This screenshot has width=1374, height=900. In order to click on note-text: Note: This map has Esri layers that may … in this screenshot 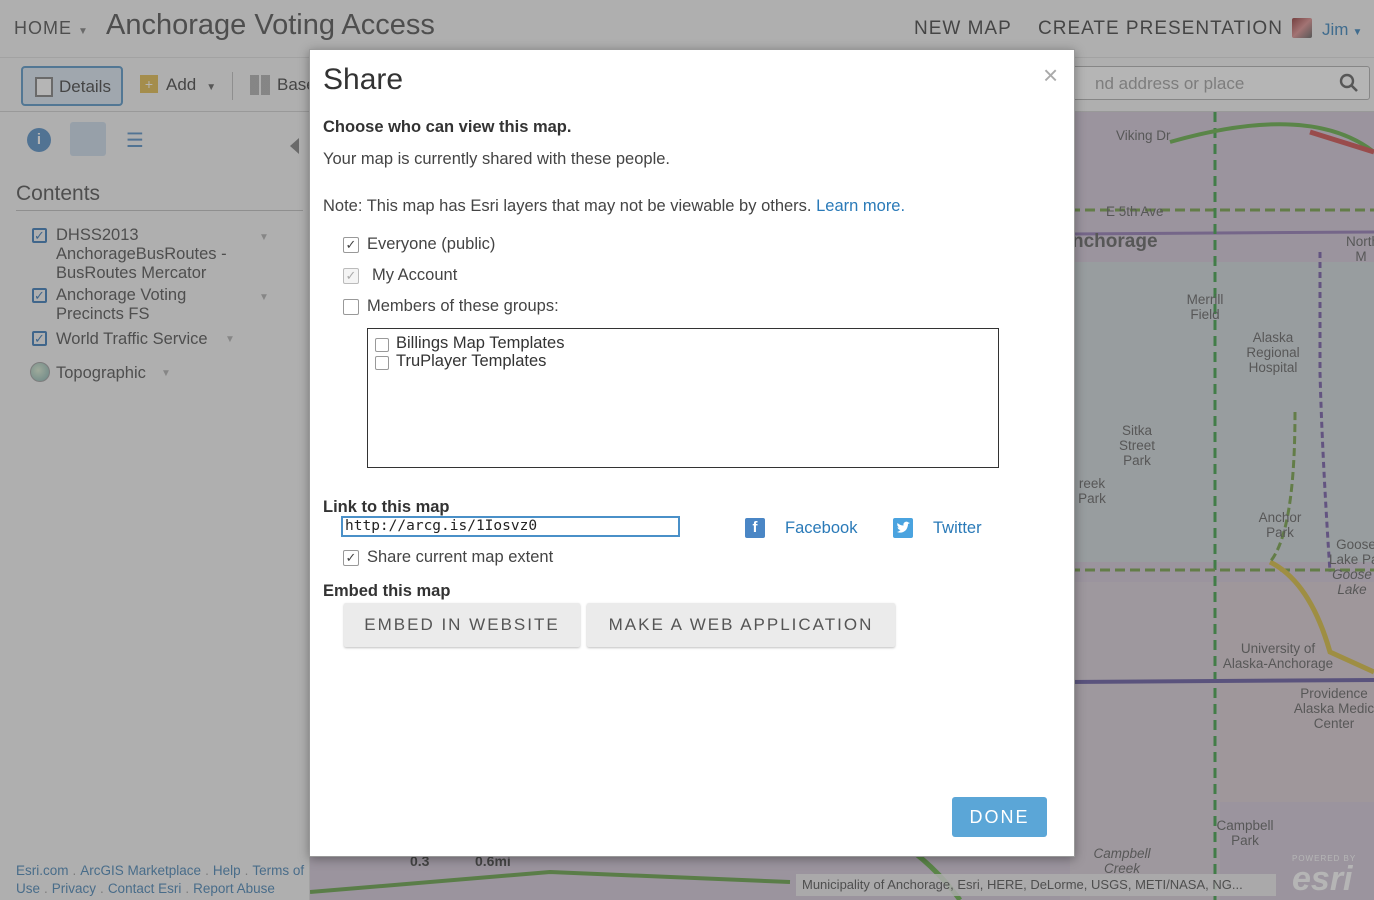, I will do `click(614, 206)`.